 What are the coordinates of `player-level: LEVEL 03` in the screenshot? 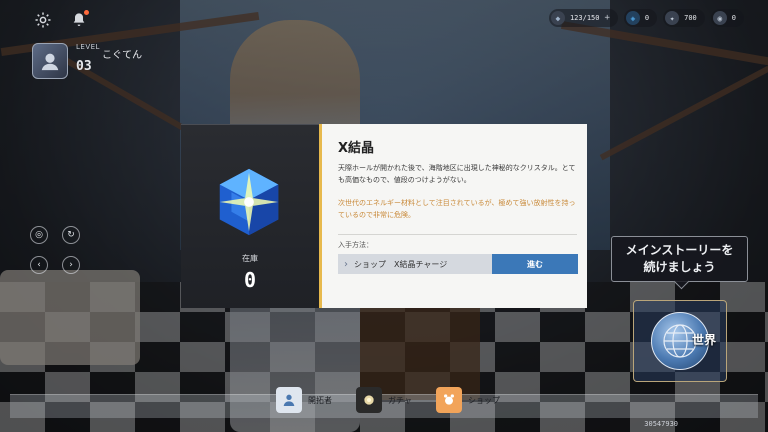 It's located at (88, 61).